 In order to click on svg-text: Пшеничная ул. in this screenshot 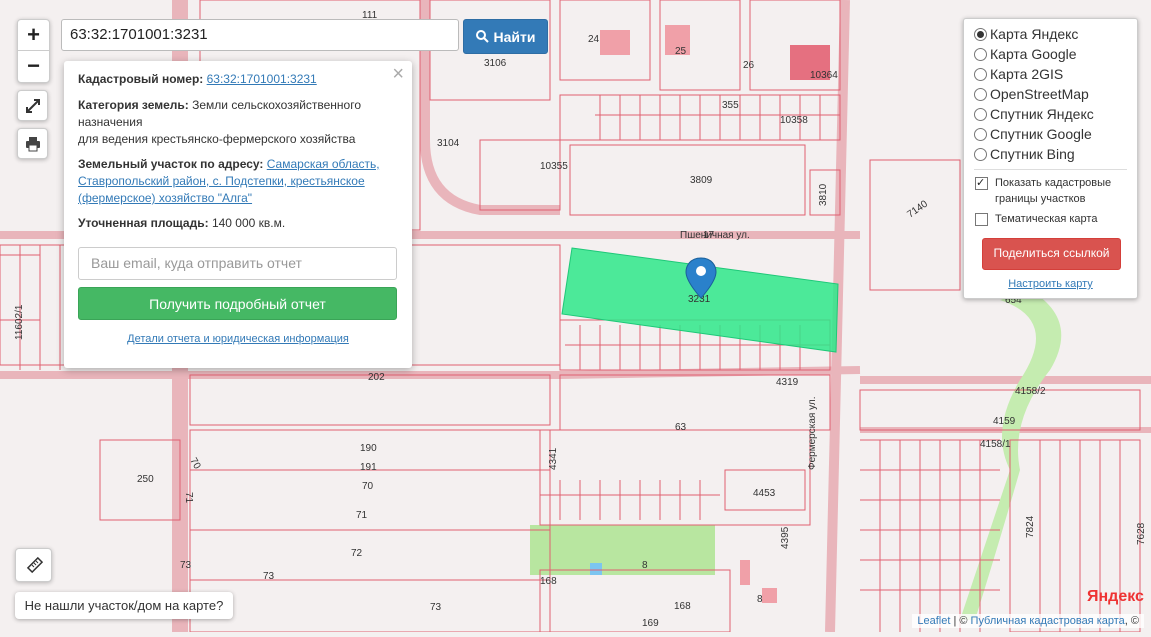, I will do `click(715, 235)`.